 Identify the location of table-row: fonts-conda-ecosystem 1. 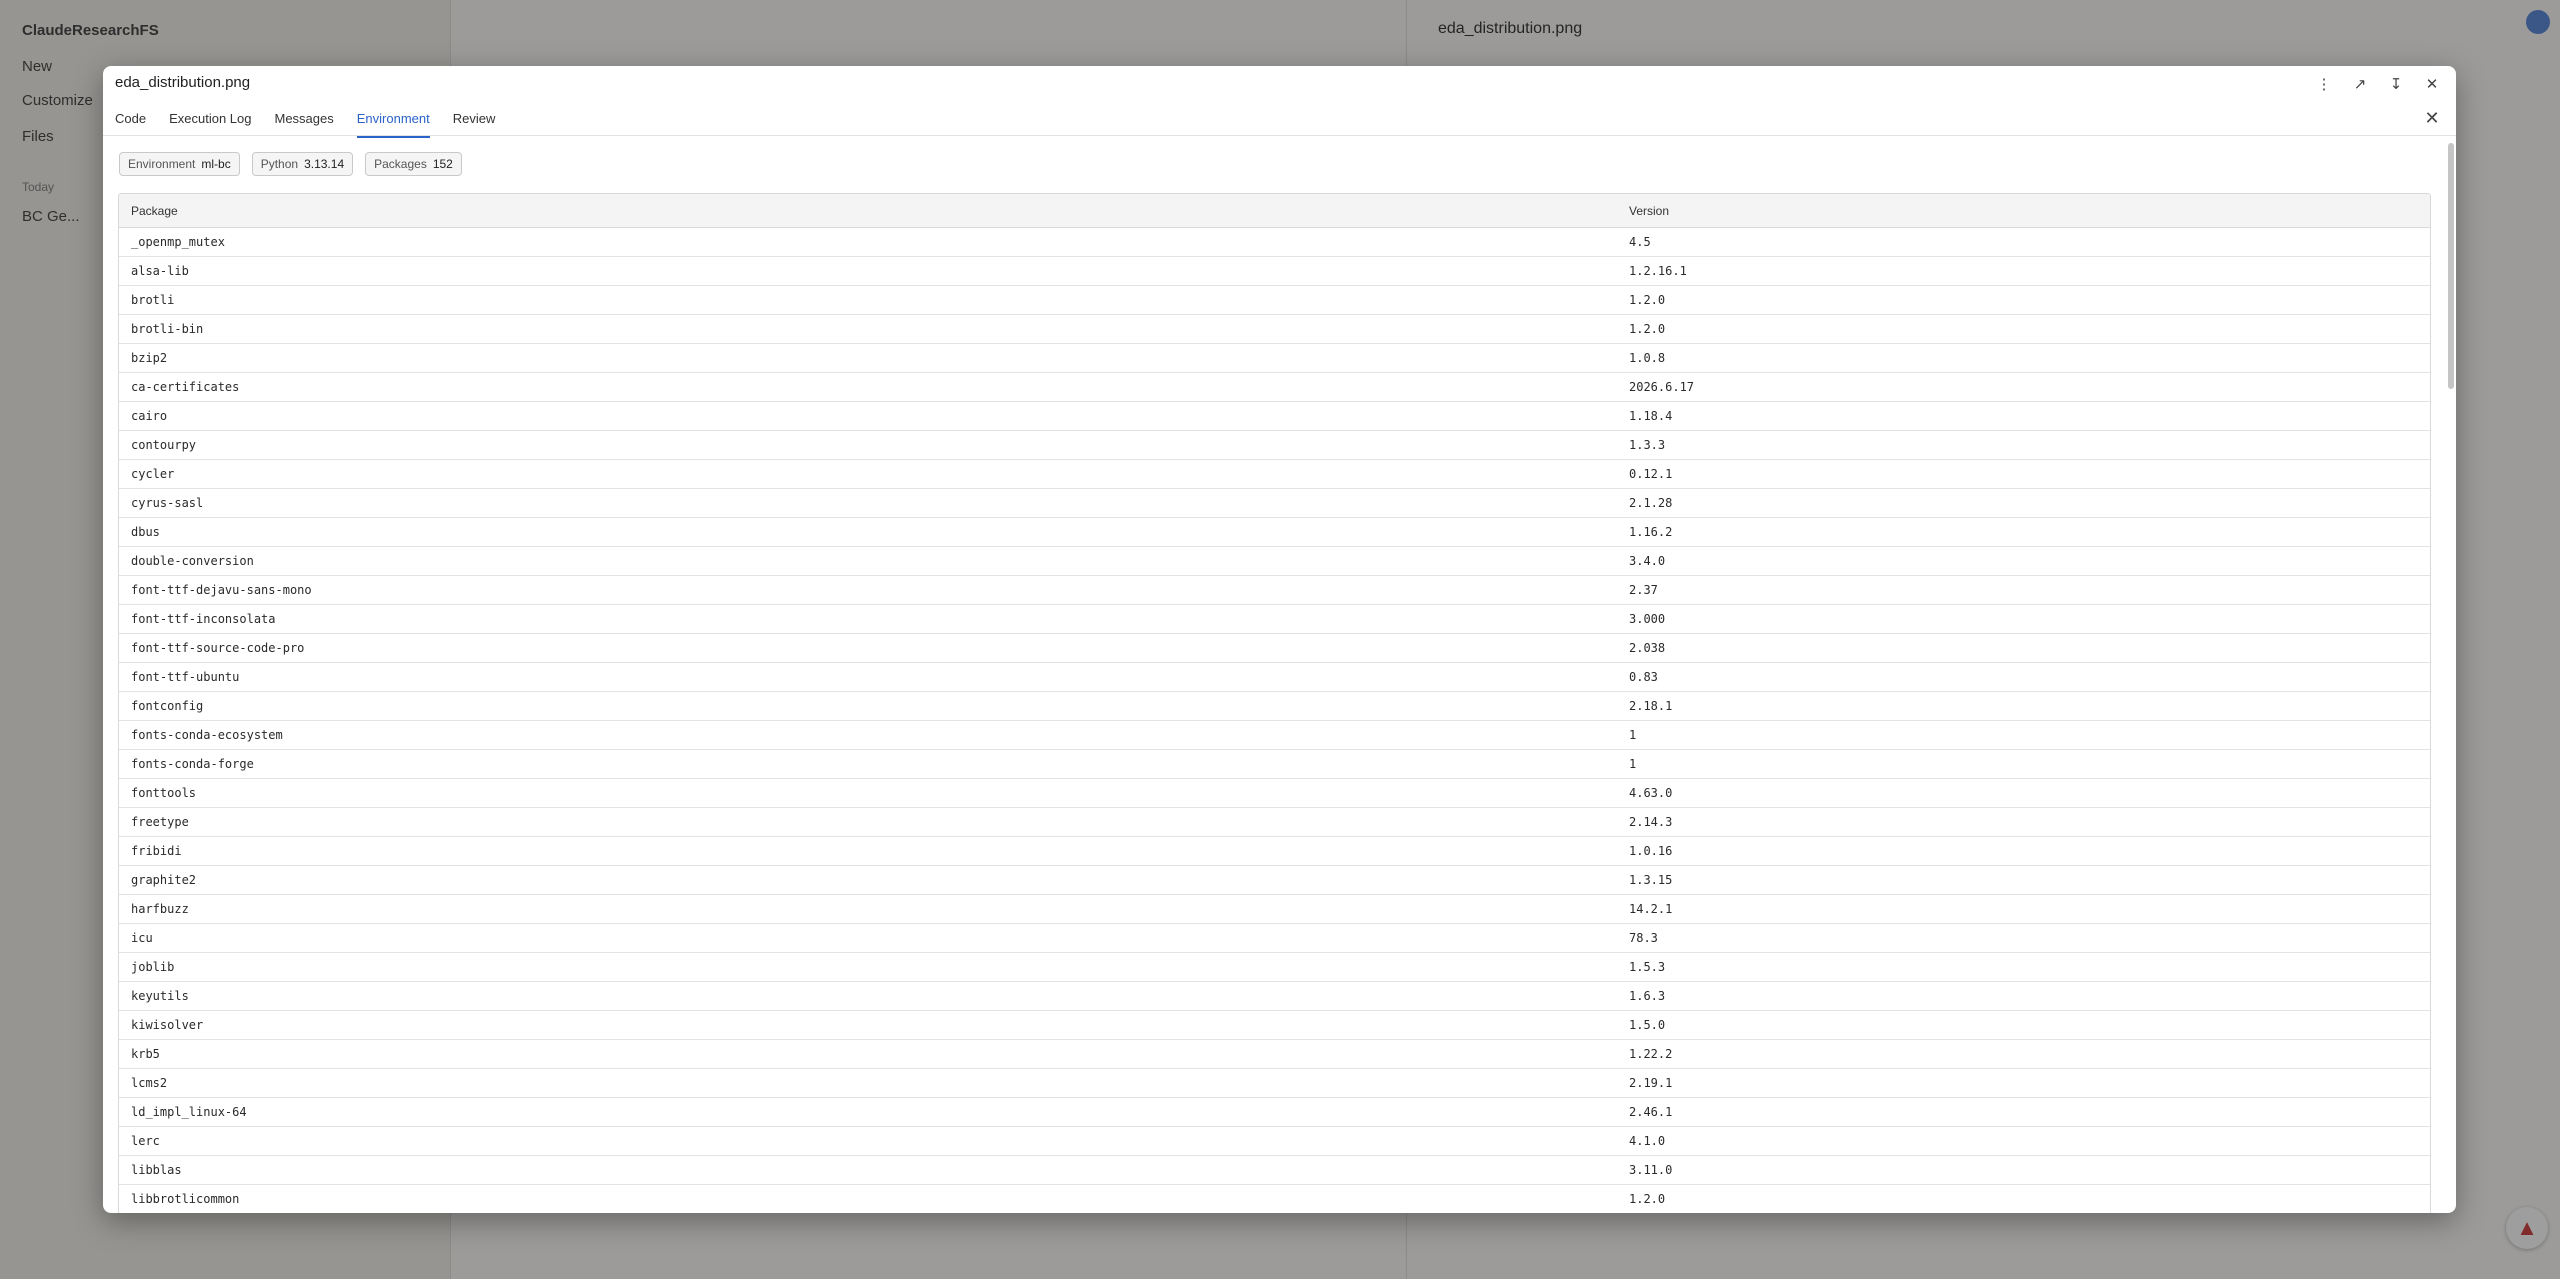
(1274, 735).